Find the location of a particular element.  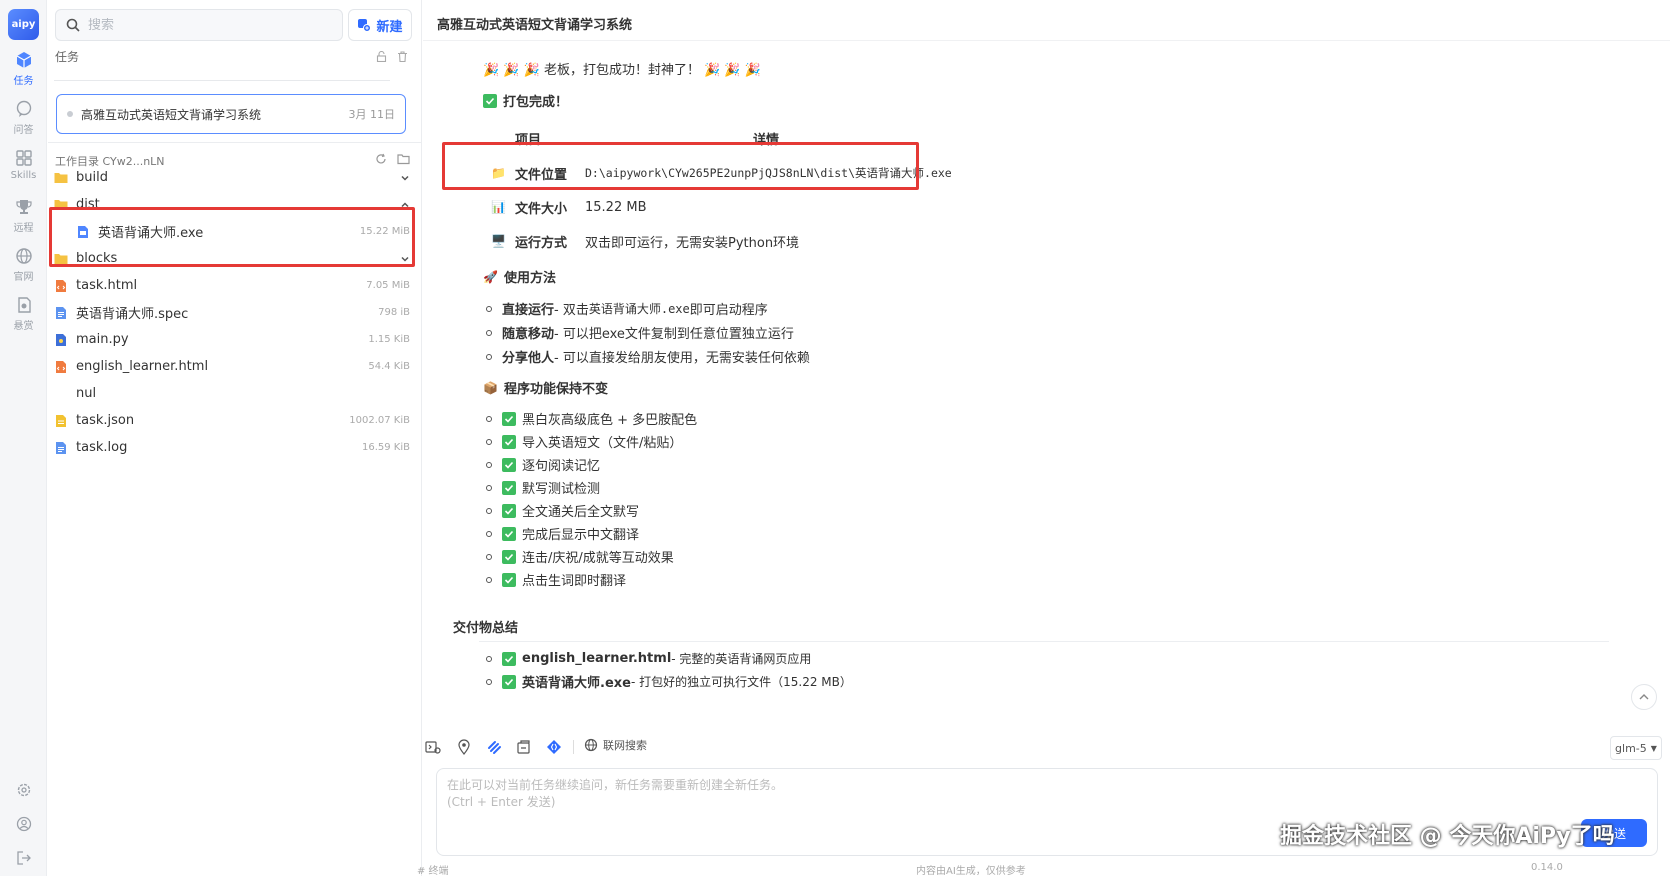

usage-item: 随意移动 - 可以把exe文件复制到任意位置独立运行 is located at coordinates (640, 332).